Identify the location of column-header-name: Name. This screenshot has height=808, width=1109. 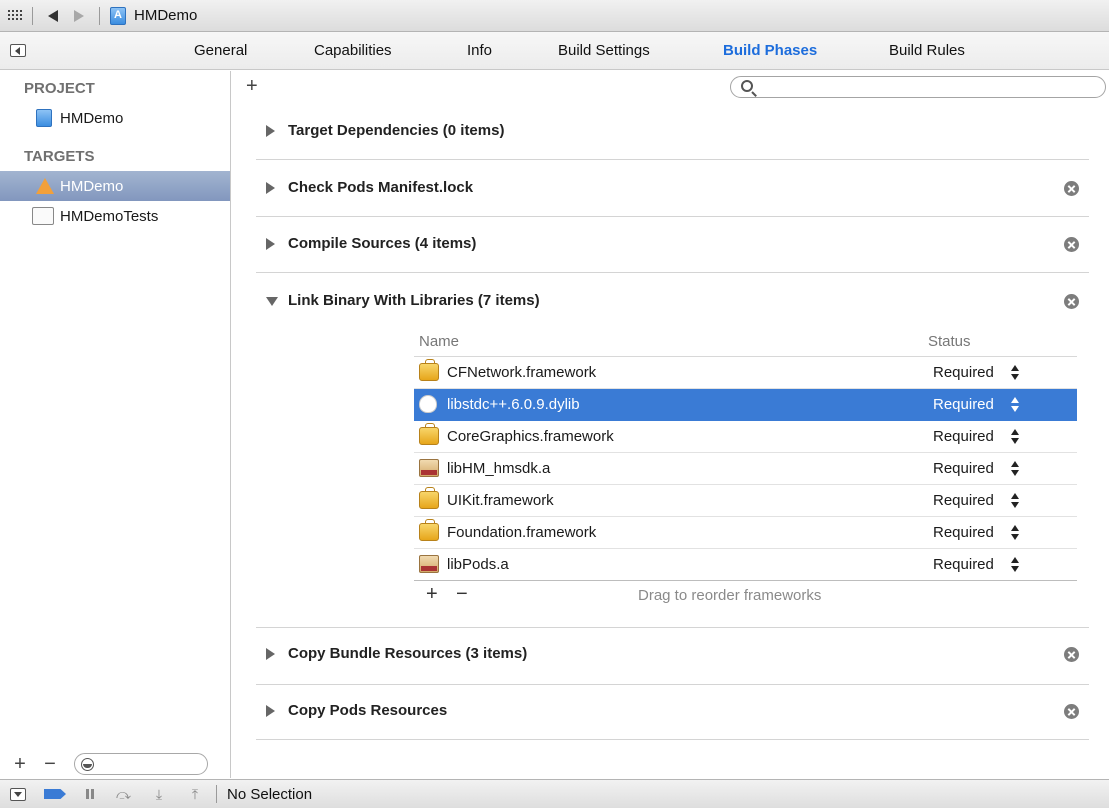
(439, 341).